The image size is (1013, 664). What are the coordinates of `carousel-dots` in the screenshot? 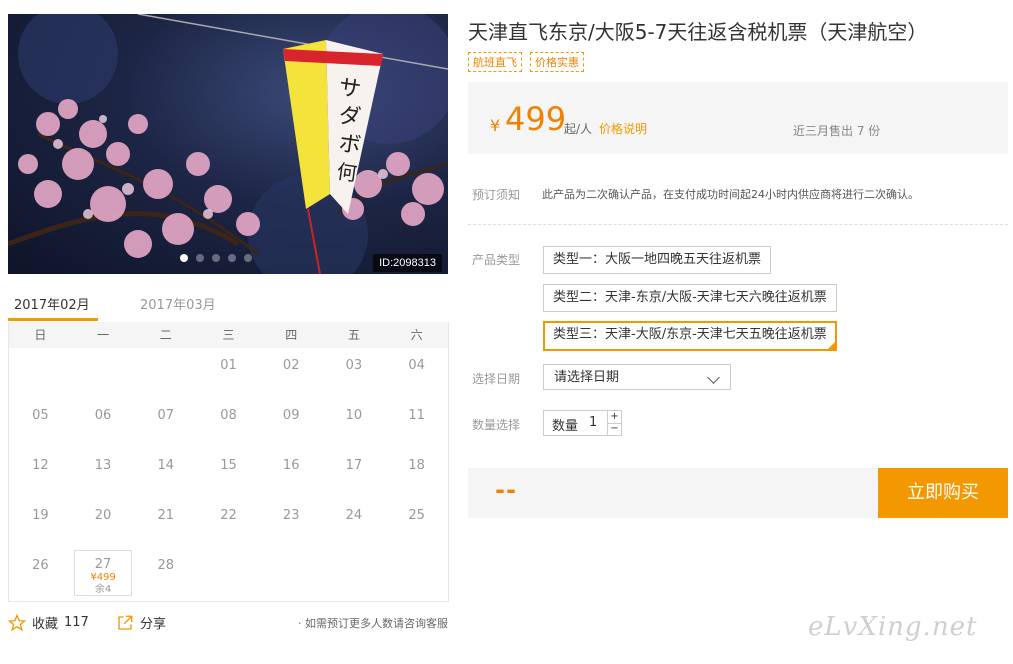 It's located at (216, 258).